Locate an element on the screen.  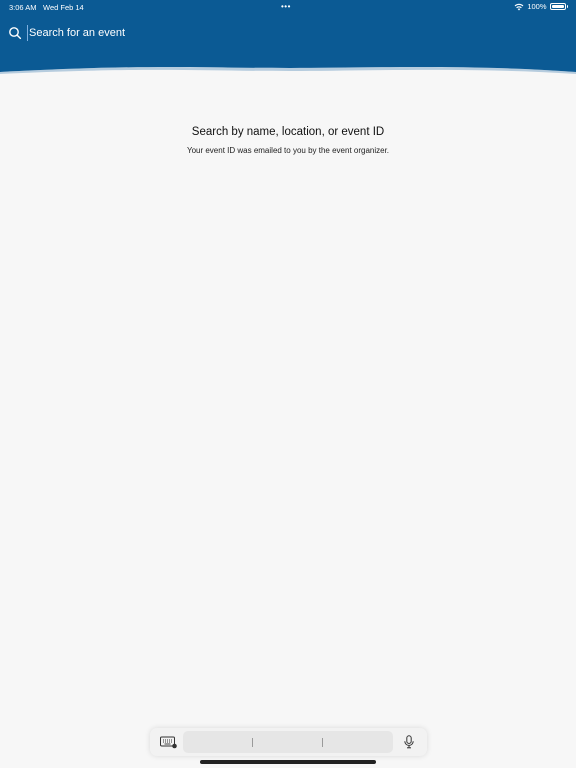
battery-icon is located at coordinates (557, 6).